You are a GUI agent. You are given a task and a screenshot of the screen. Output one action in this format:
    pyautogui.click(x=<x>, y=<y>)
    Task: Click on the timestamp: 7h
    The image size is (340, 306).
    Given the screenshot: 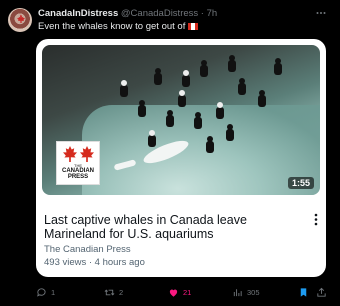 What is the action you would take?
    pyautogui.click(x=212, y=13)
    